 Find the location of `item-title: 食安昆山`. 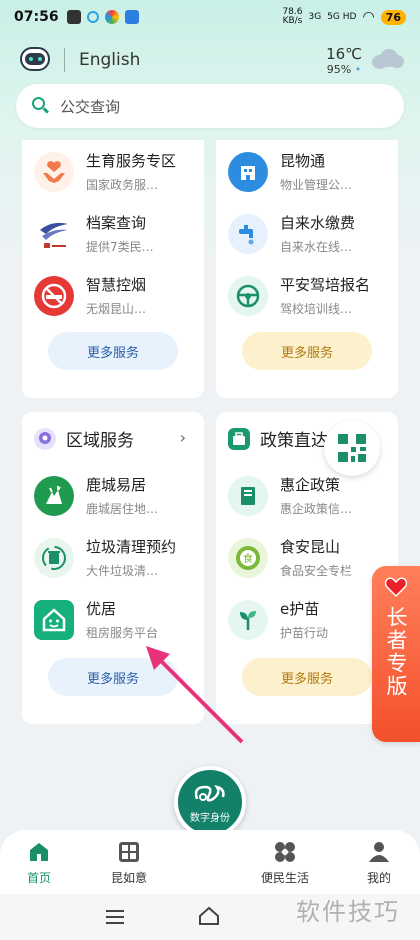

item-title: 食安昆山 is located at coordinates (310, 547).